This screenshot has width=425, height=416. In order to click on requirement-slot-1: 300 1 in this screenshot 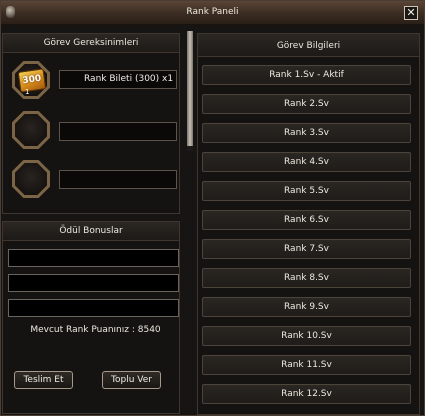, I will do `click(31, 80)`.